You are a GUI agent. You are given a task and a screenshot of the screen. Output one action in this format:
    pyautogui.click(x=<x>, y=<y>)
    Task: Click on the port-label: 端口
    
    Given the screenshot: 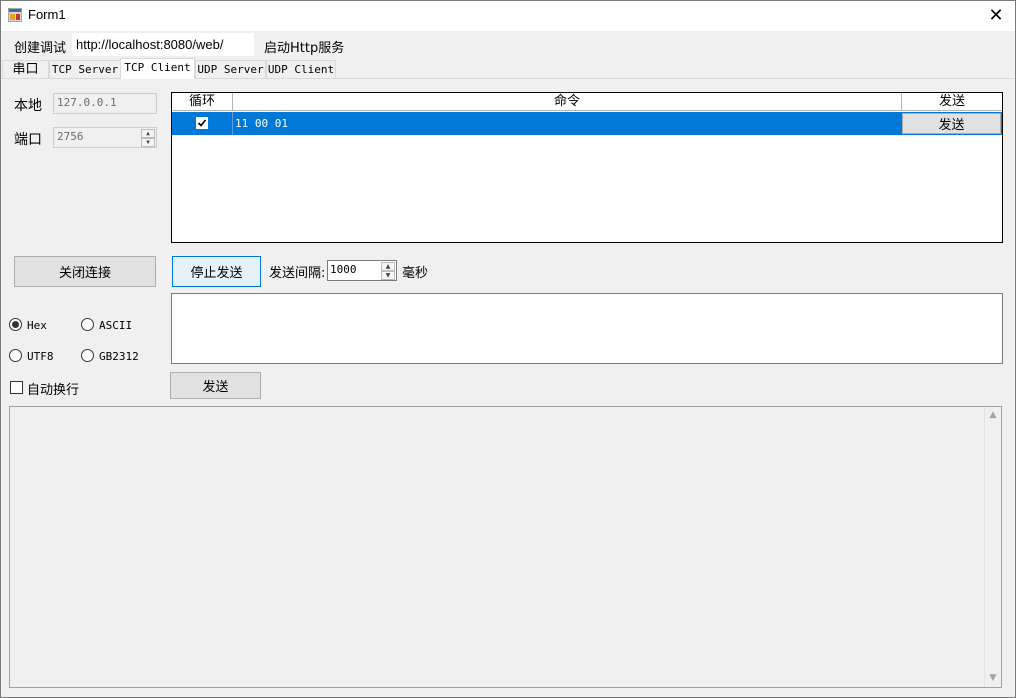 What is the action you would take?
    pyautogui.click(x=28, y=140)
    